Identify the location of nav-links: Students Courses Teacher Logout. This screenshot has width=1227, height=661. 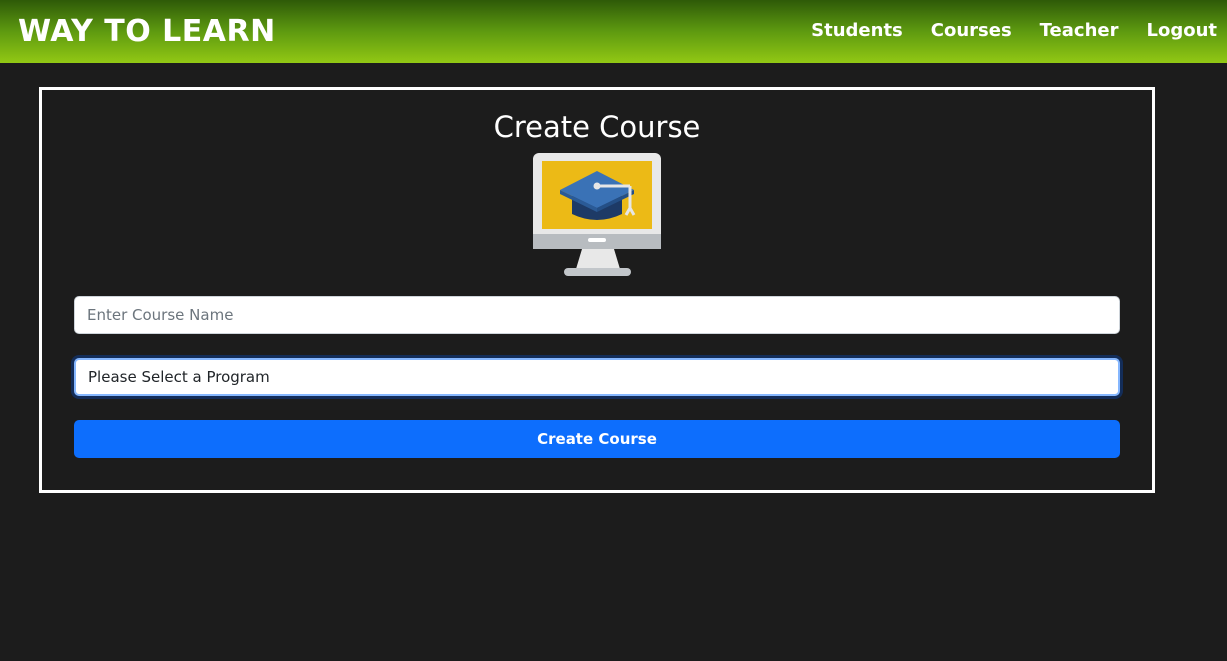
(1014, 30).